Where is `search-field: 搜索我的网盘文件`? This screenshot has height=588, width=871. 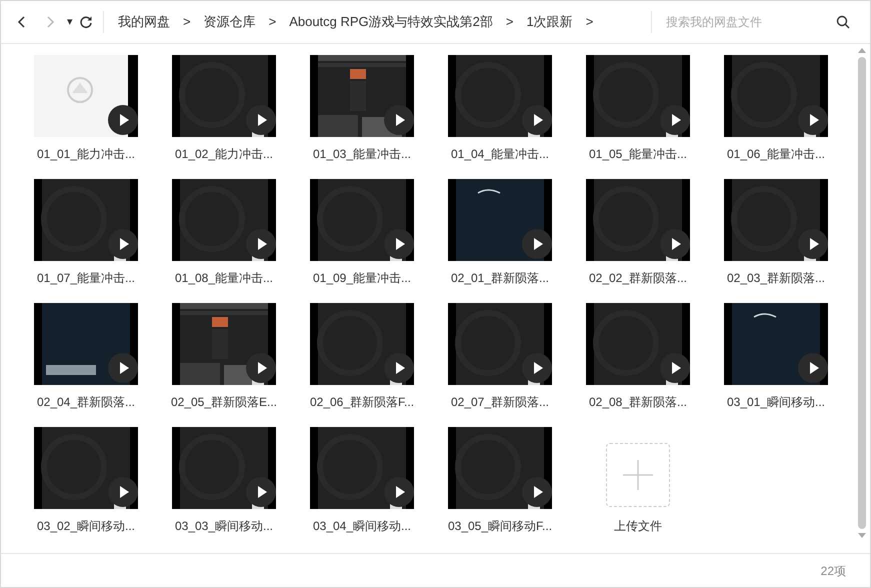
search-field: 搜索我的网盘文件 is located at coordinates (746, 22).